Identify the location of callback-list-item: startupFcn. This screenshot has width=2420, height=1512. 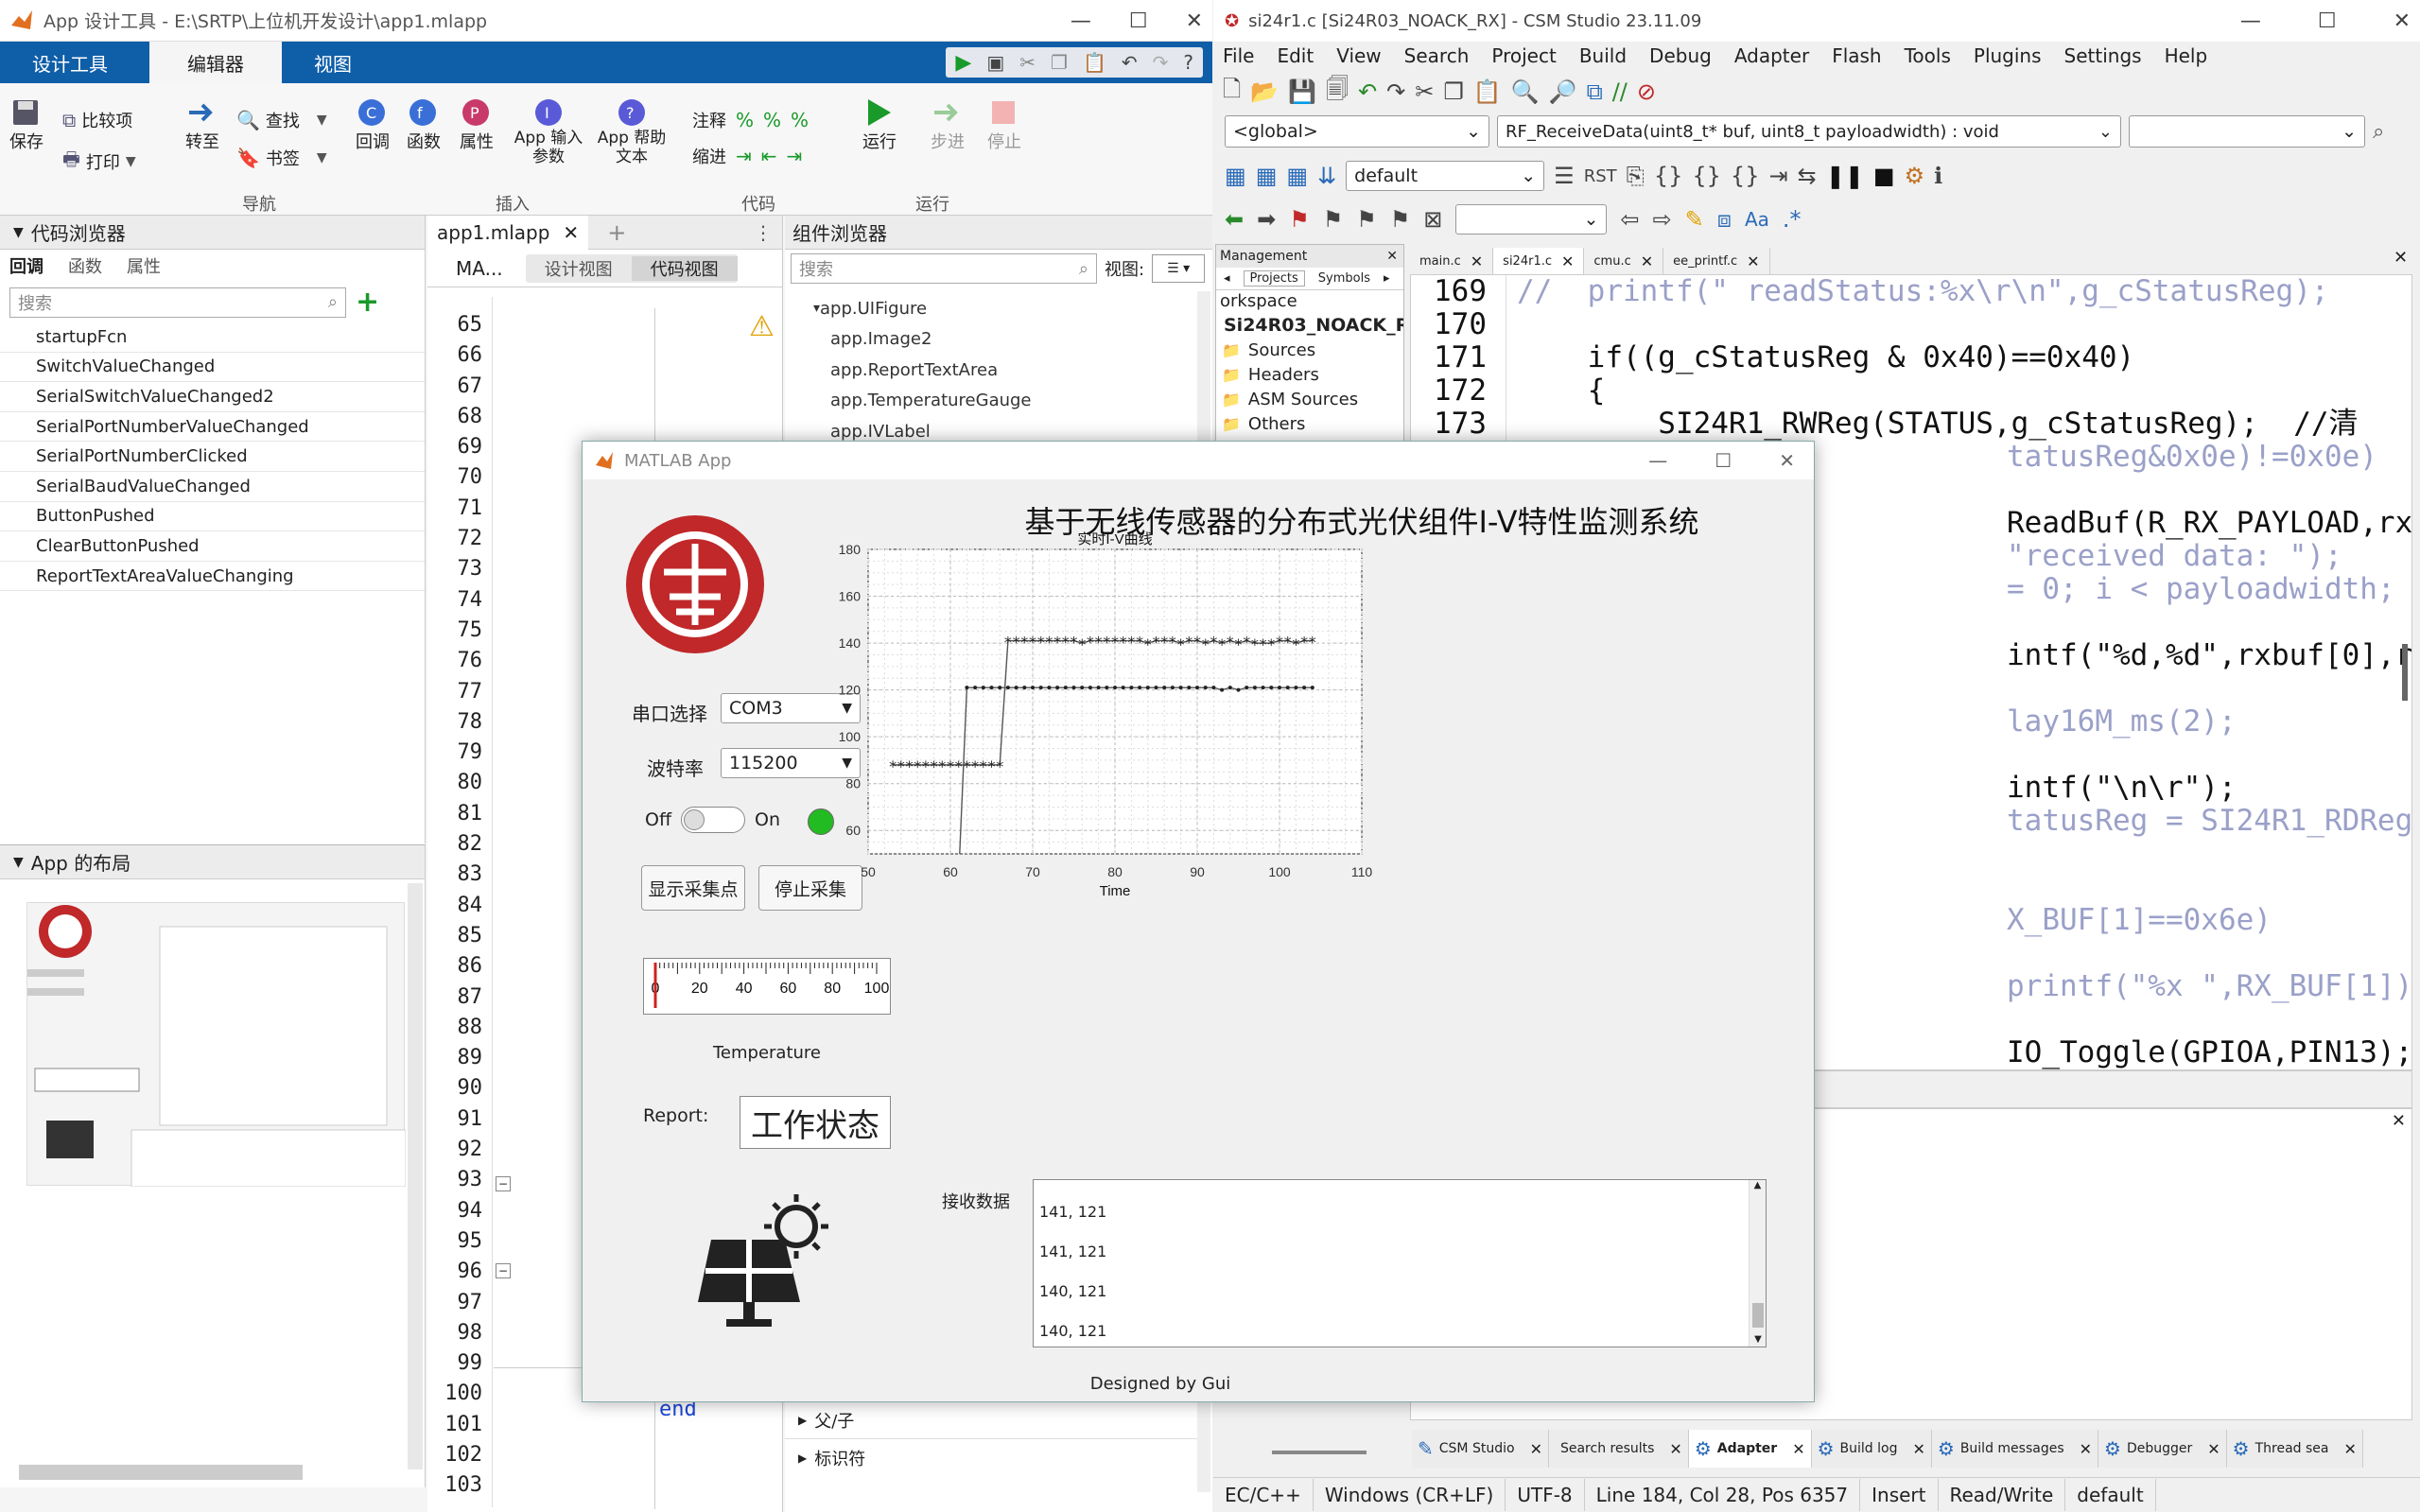
(213, 338).